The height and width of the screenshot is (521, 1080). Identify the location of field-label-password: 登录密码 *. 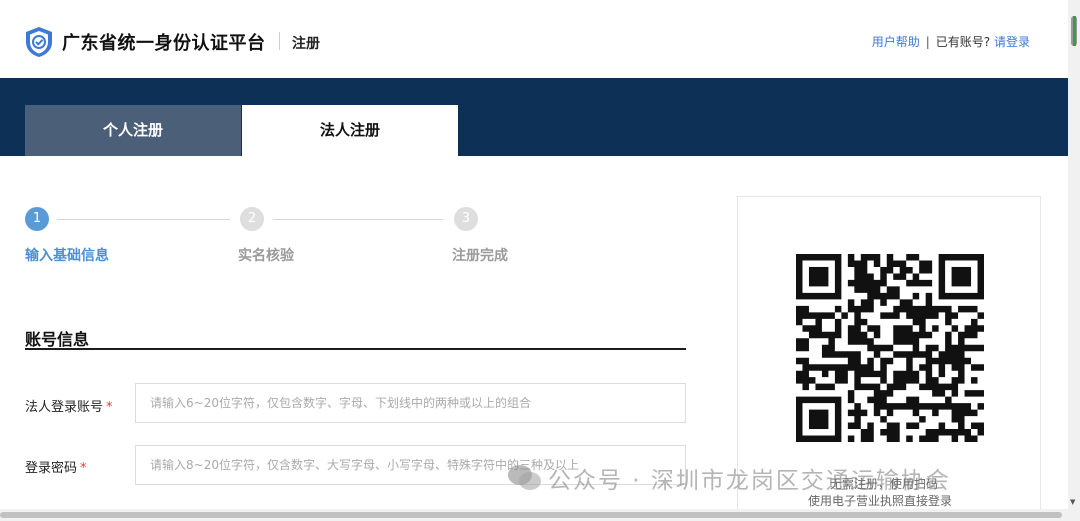
(56, 466).